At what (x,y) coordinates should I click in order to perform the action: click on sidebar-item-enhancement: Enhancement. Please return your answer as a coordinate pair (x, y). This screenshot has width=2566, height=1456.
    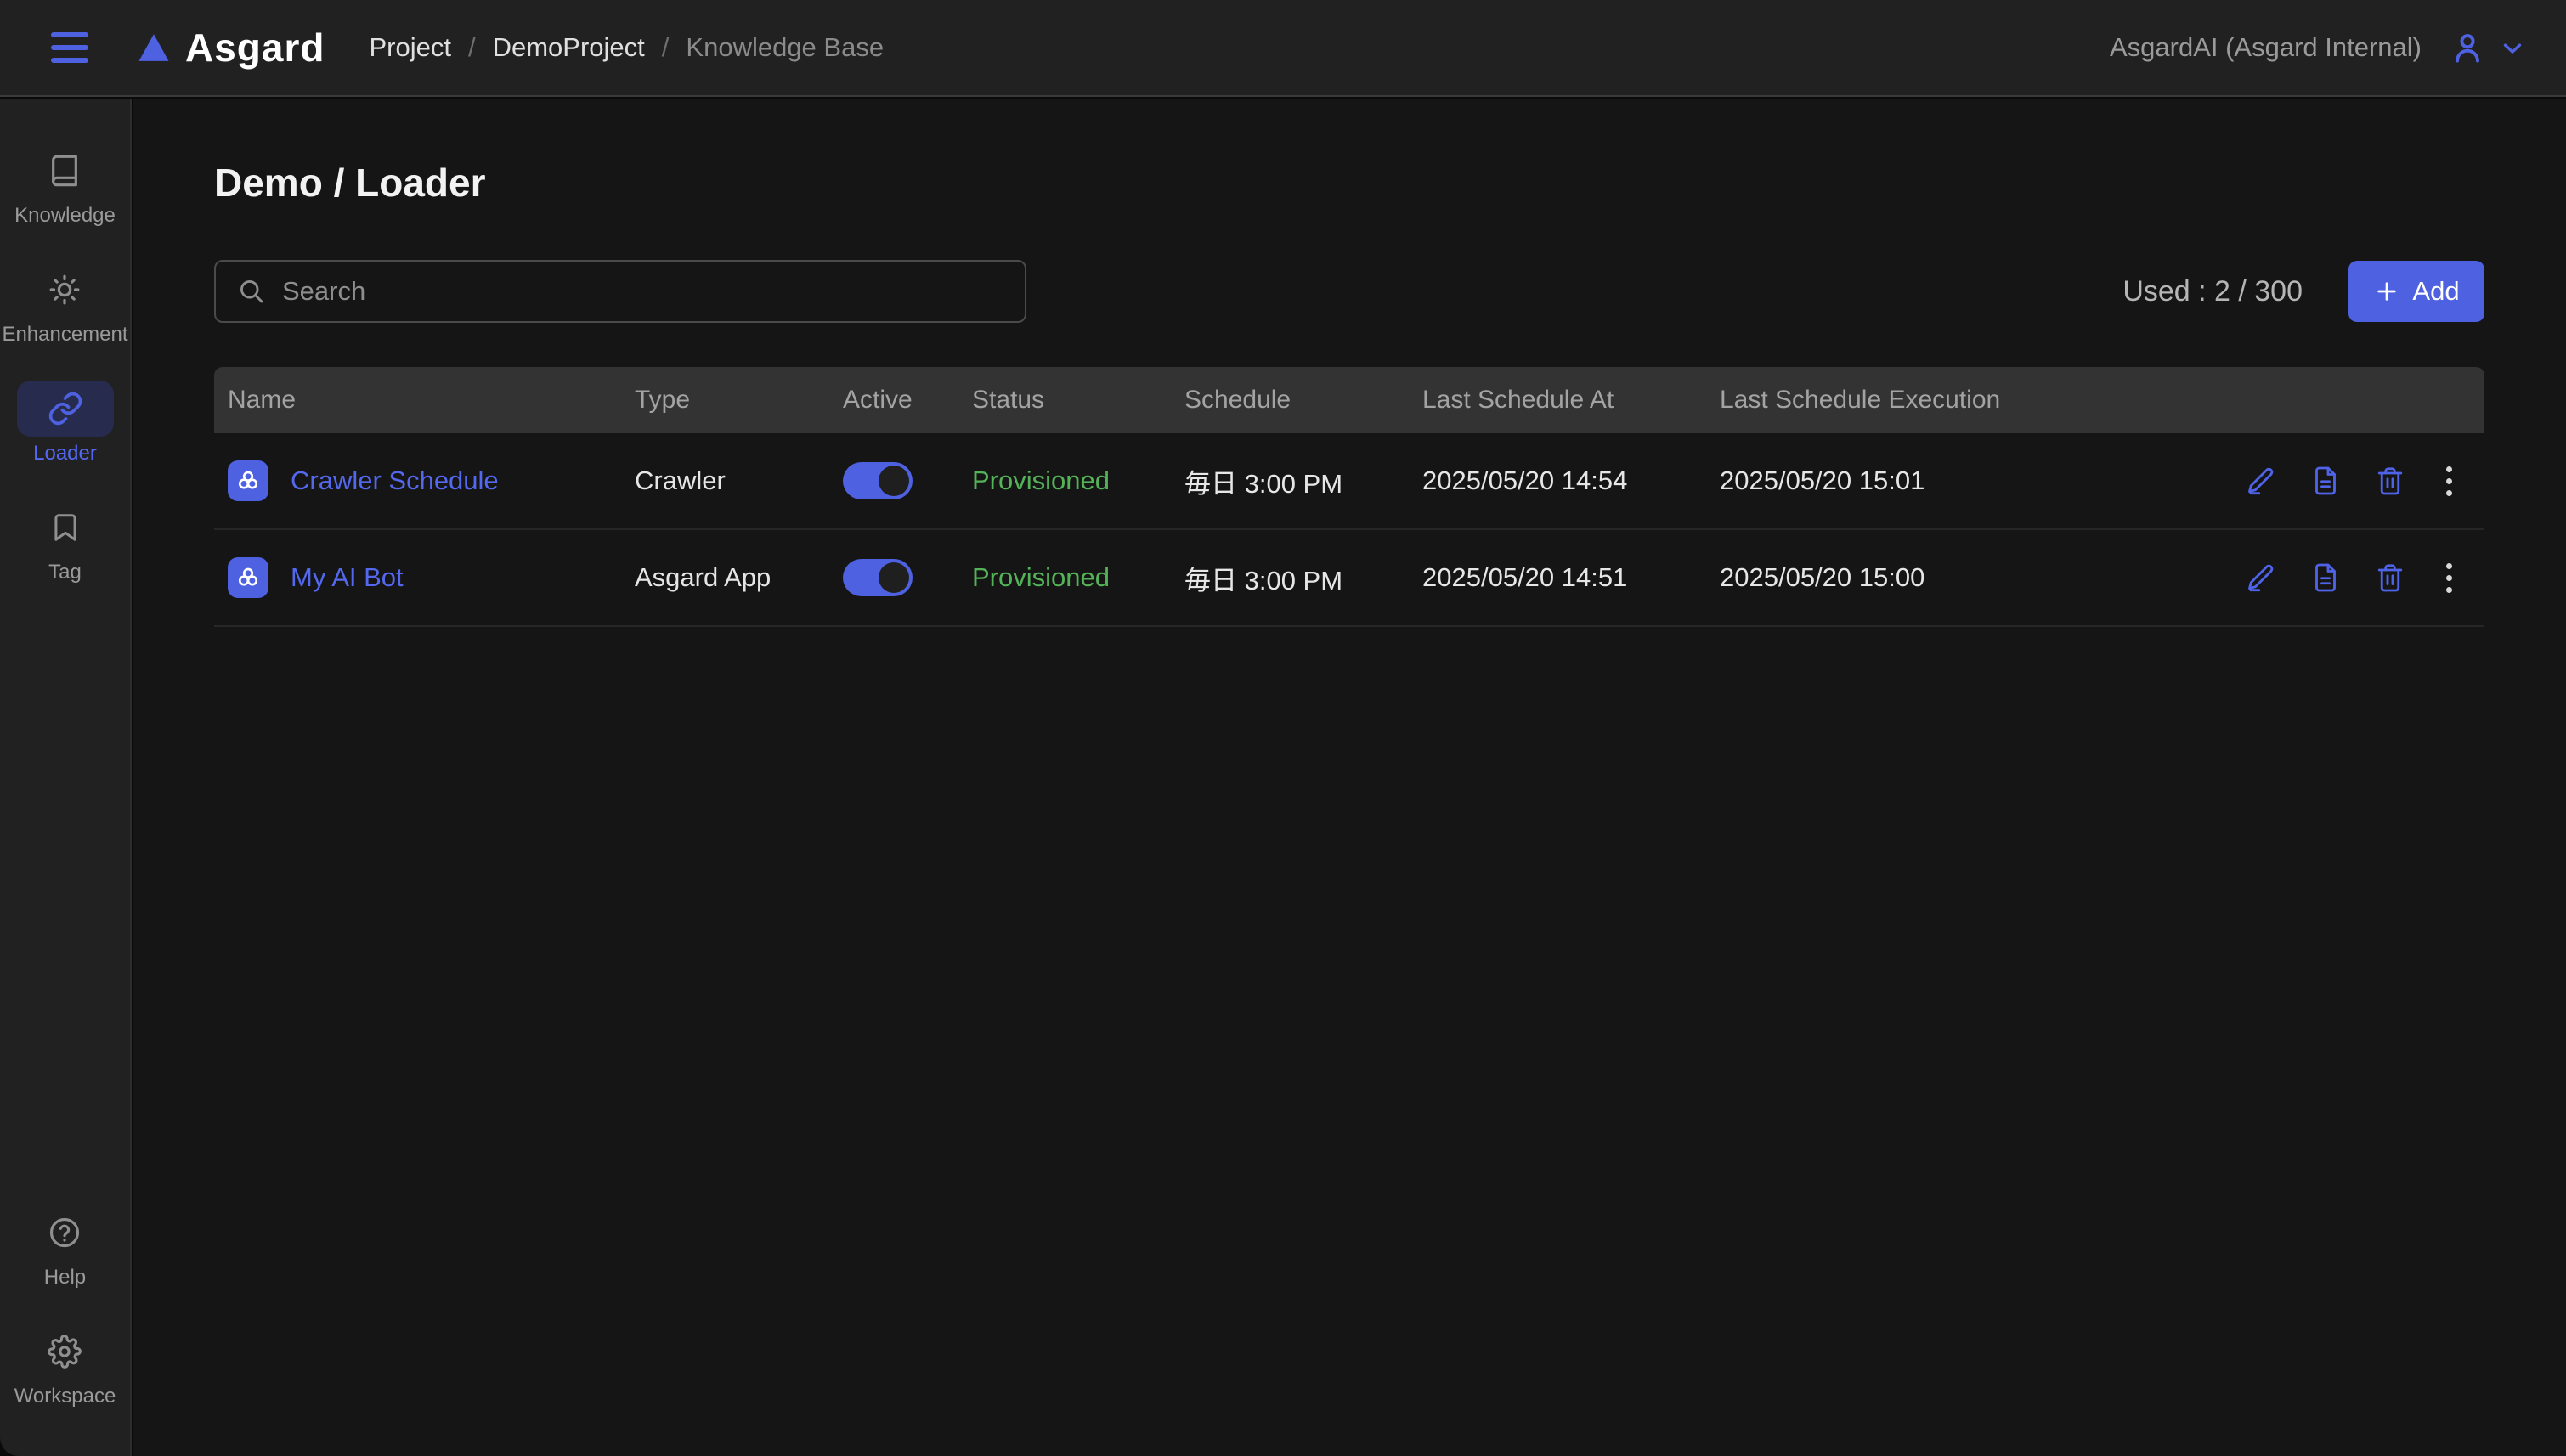
    Looking at the image, I should click on (65, 304).